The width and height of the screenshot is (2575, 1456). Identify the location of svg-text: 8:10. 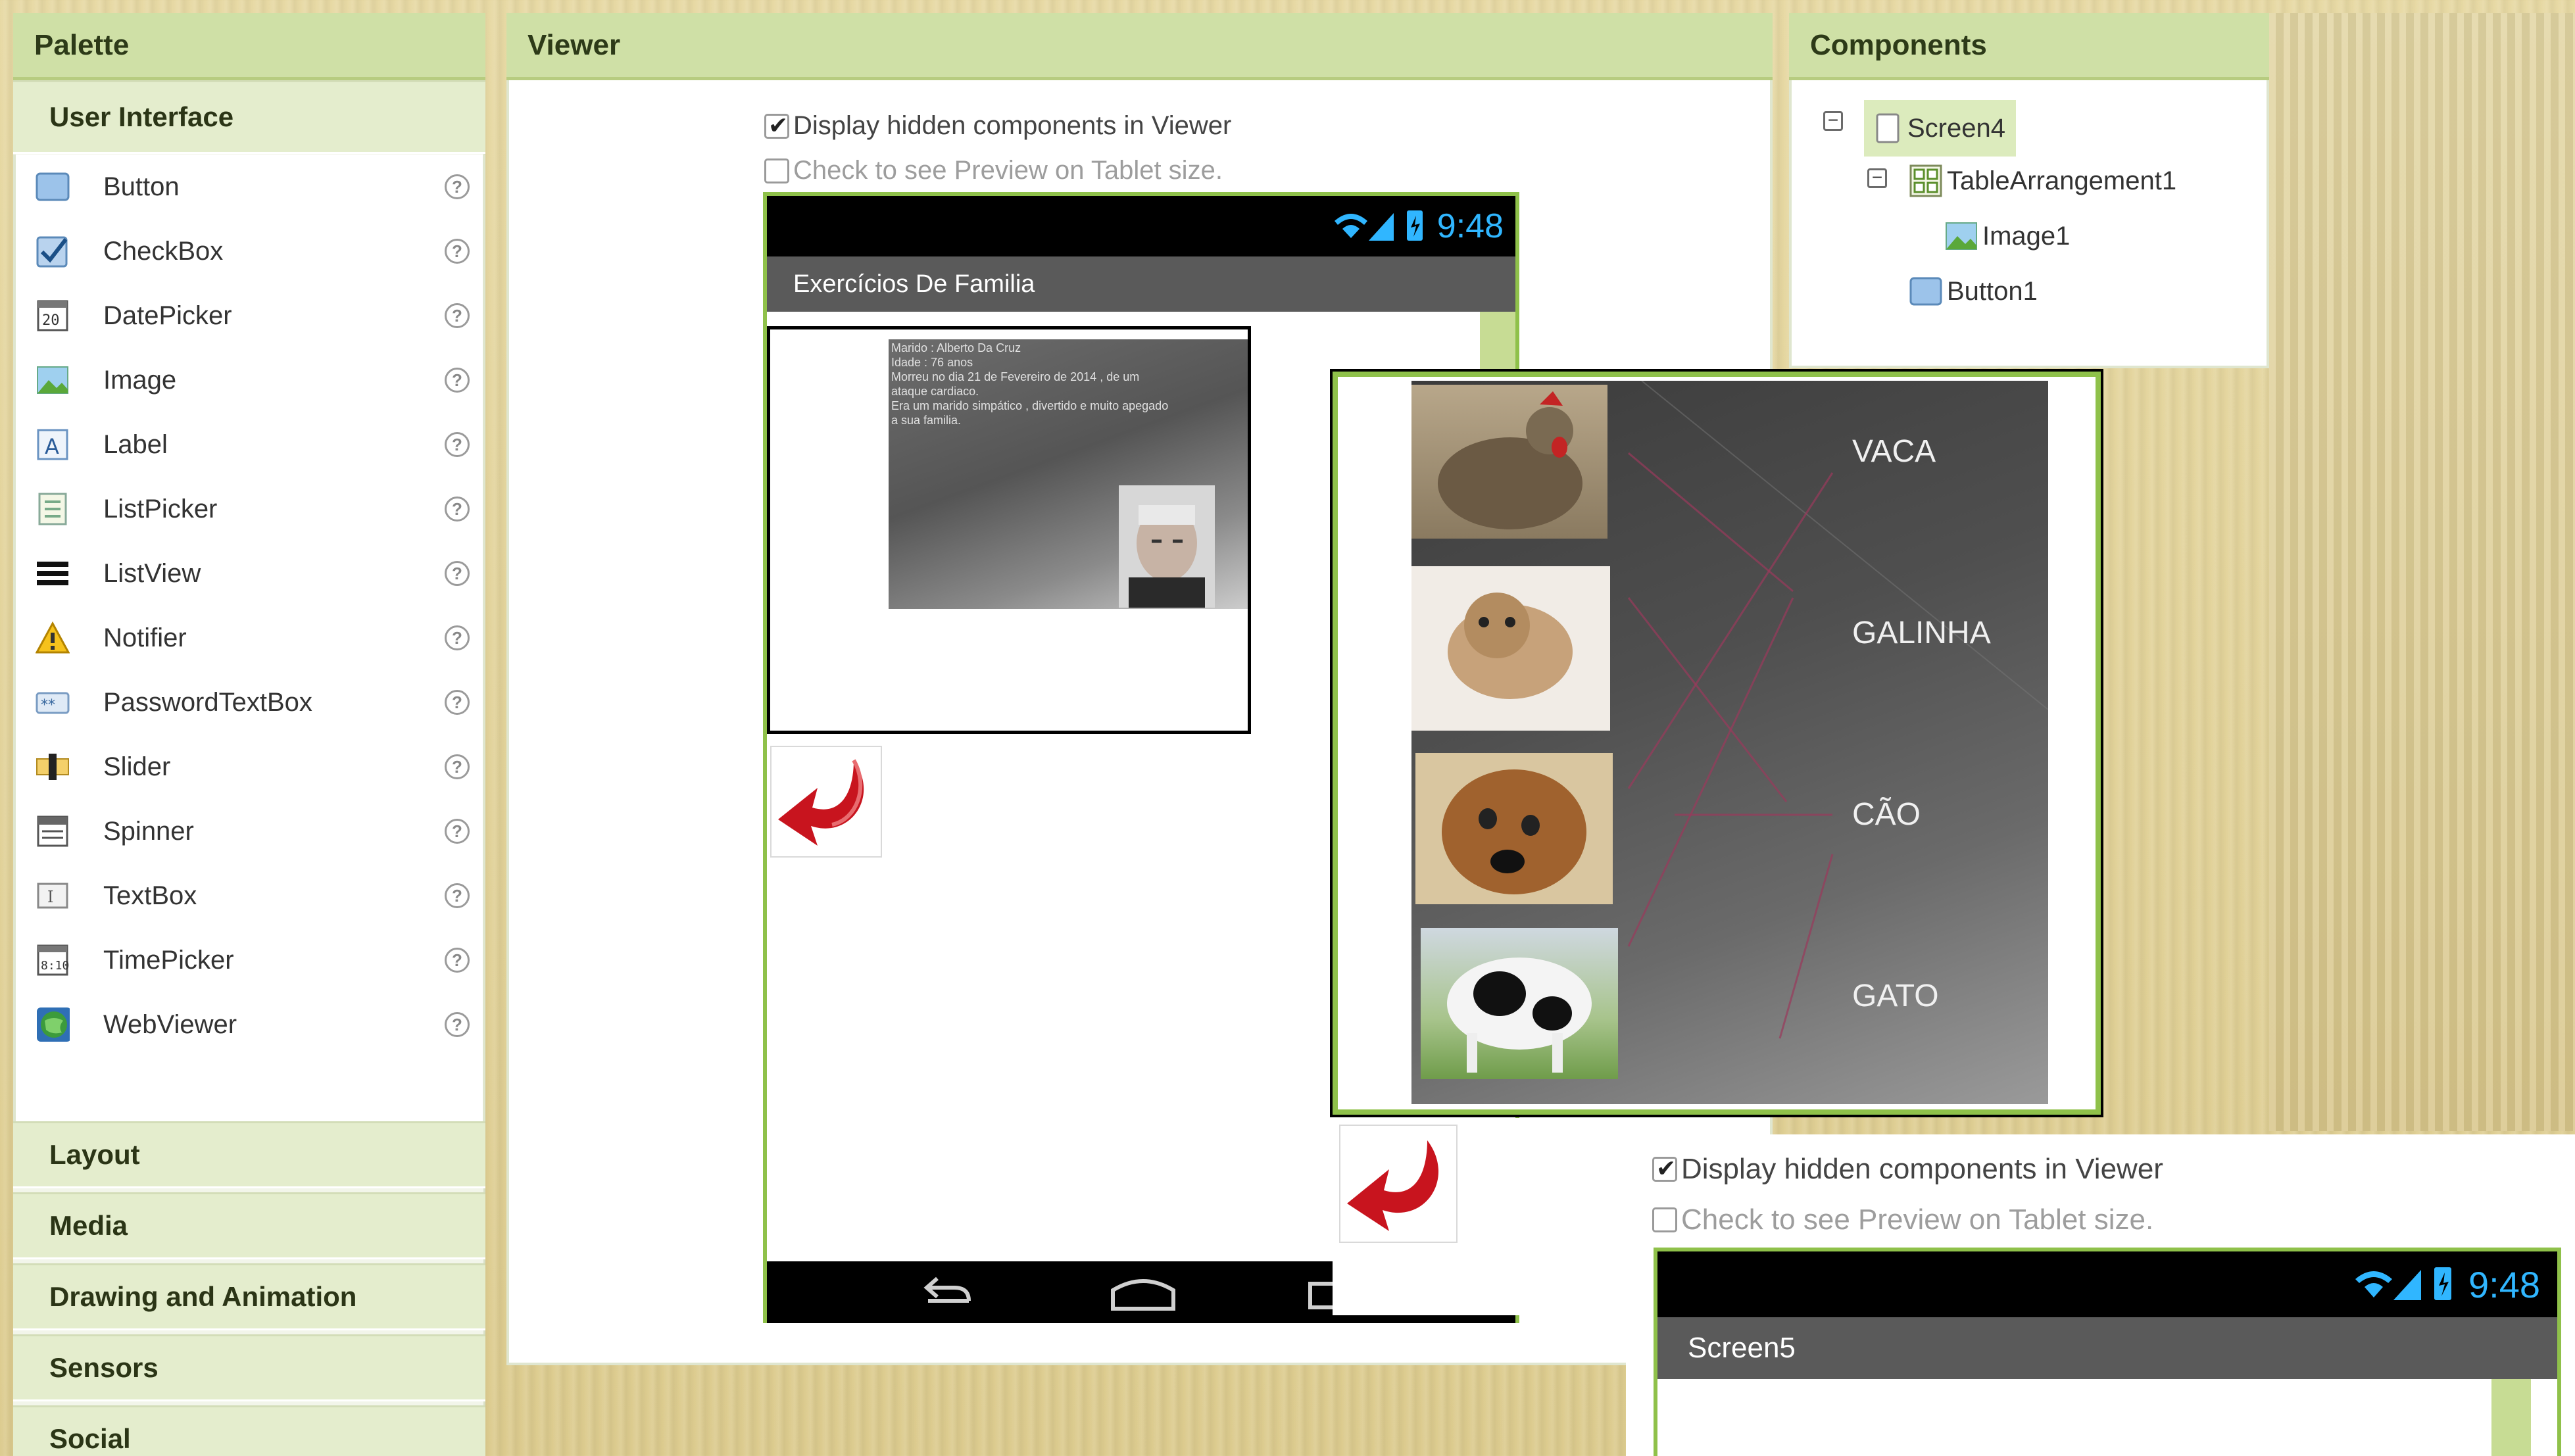
(55, 966).